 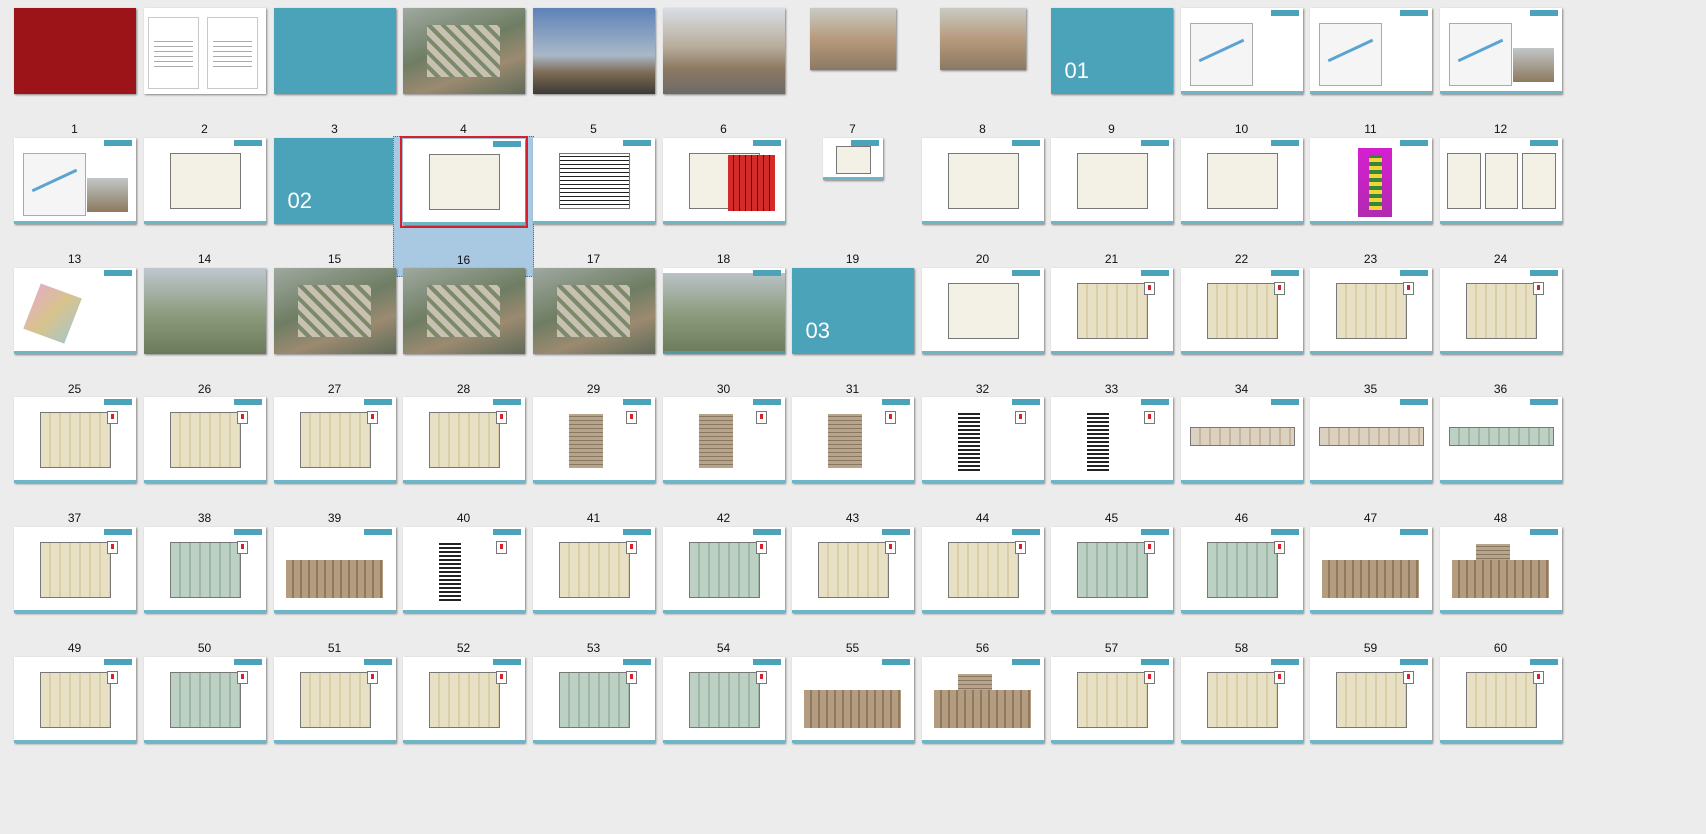 I want to click on slide-thumbnail-cell: 17, so click(x=593, y=206).